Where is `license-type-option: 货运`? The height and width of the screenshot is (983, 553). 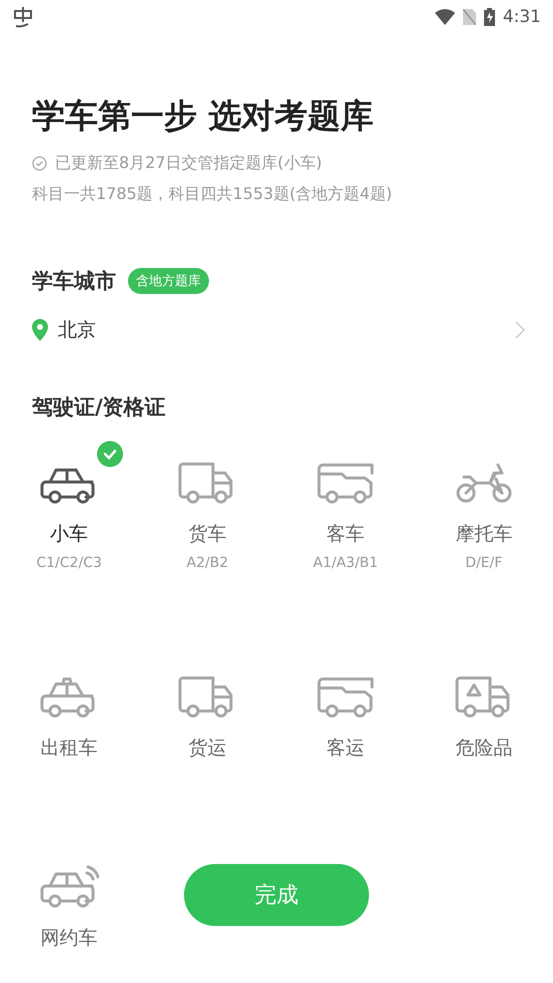 license-type-option: 货运 is located at coordinates (207, 705).